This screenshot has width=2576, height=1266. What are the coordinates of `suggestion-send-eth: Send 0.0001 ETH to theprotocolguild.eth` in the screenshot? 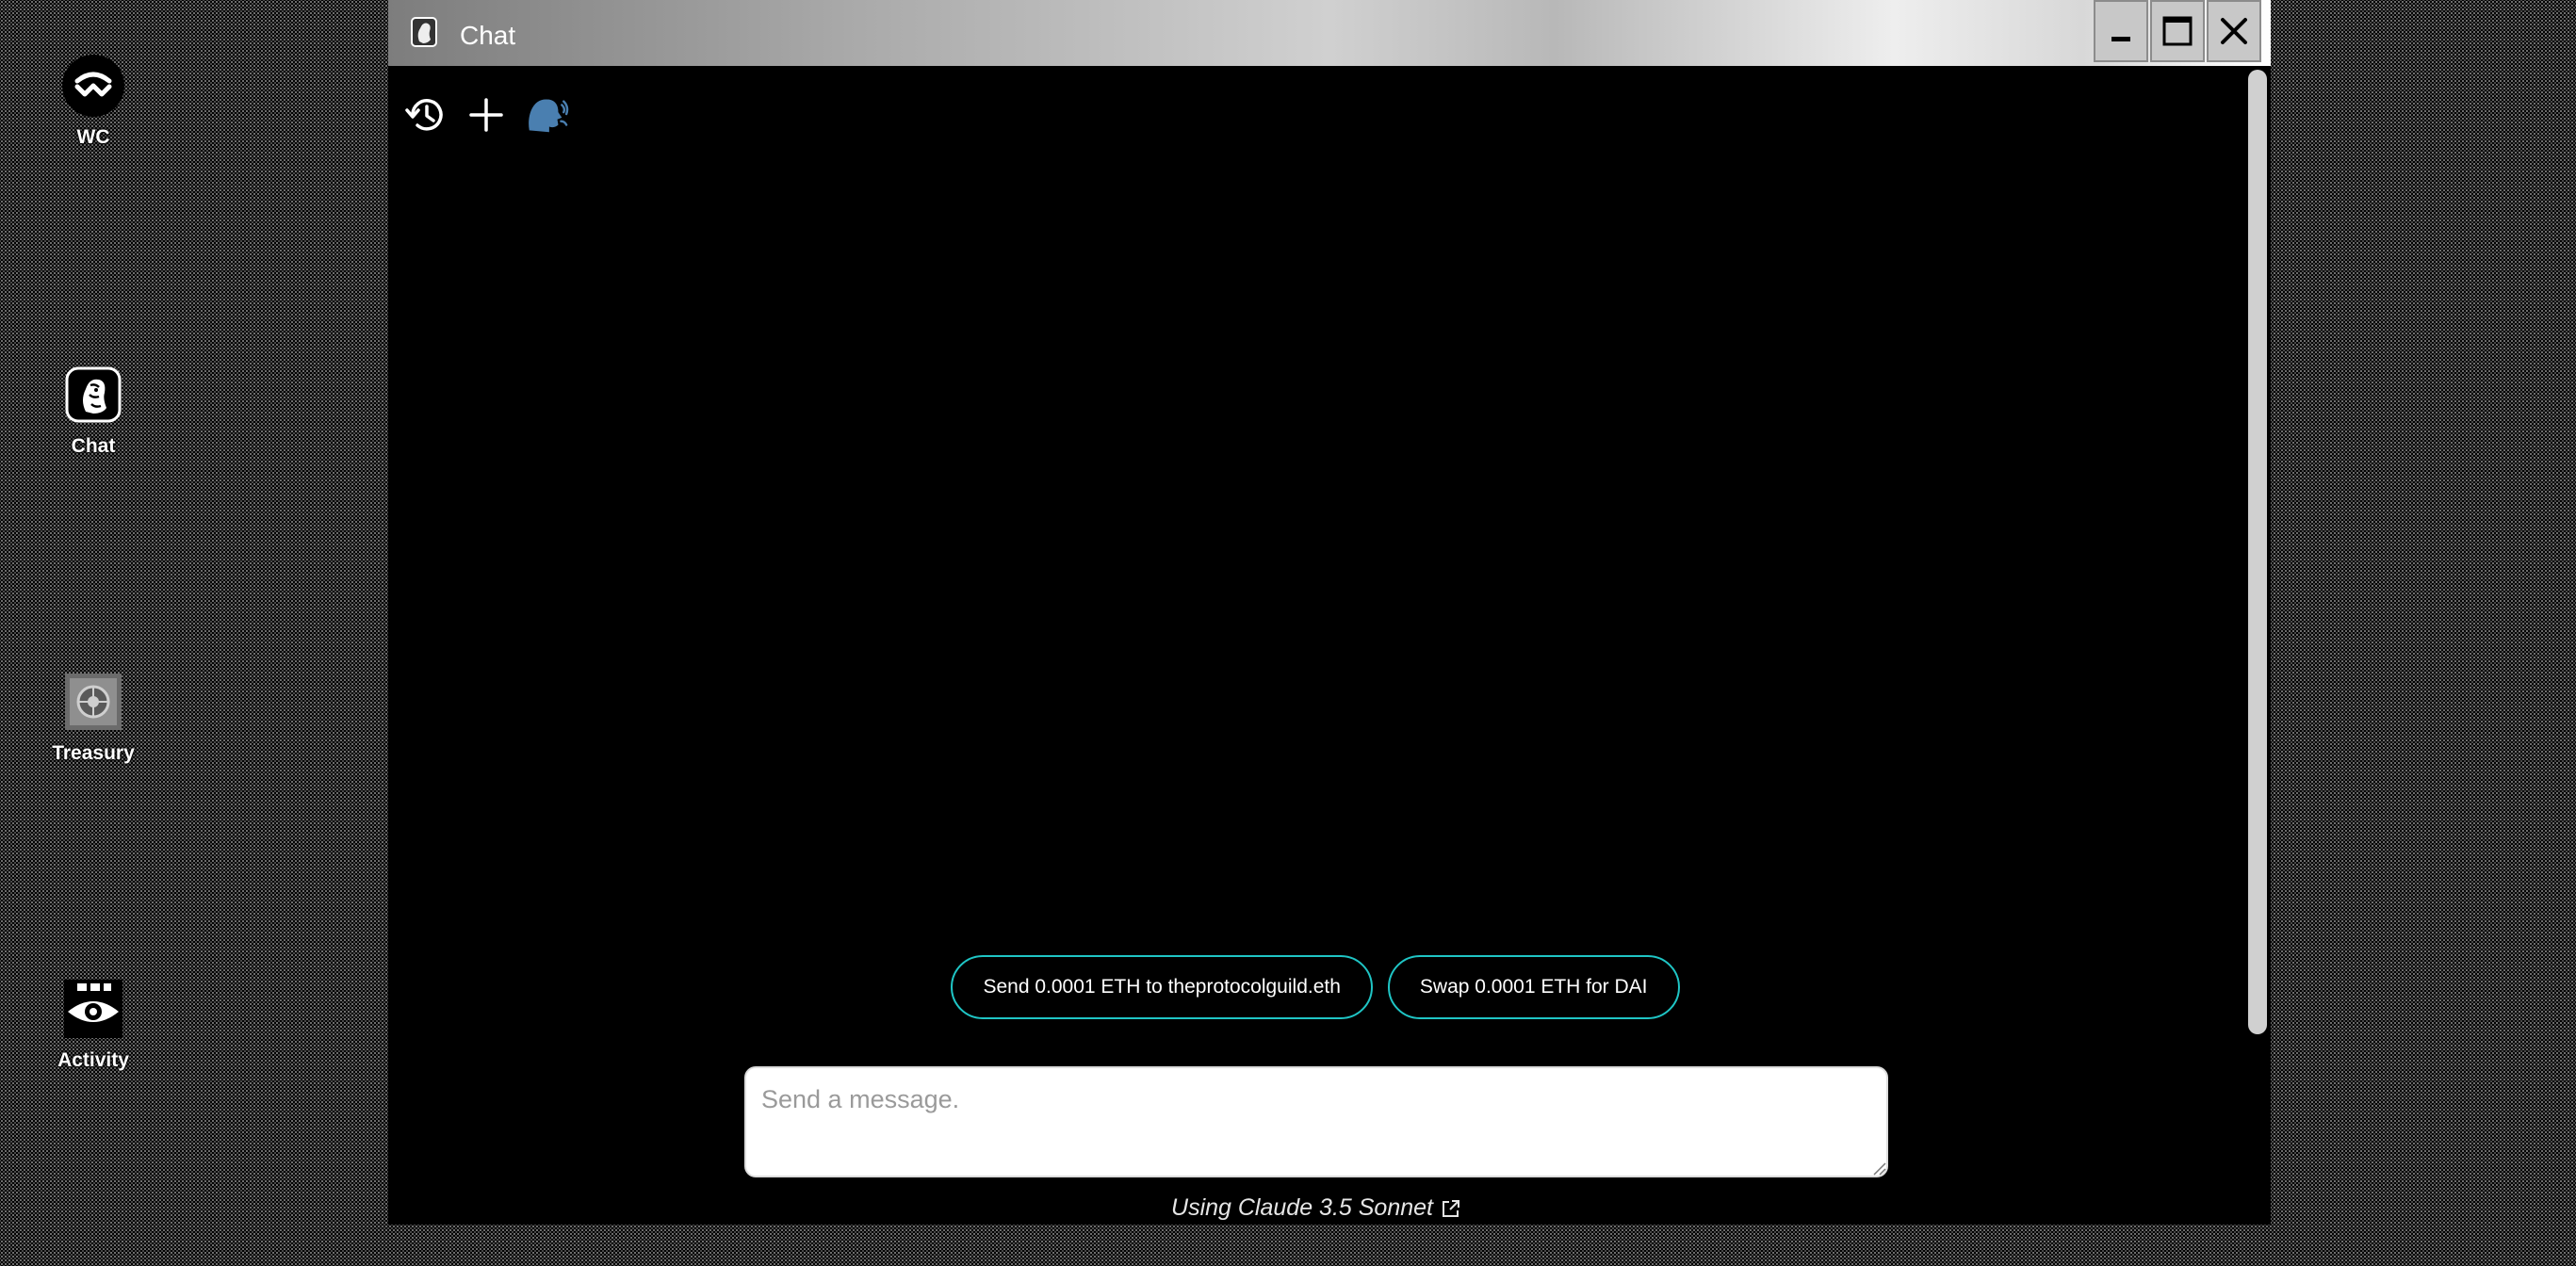 It's located at (1162, 987).